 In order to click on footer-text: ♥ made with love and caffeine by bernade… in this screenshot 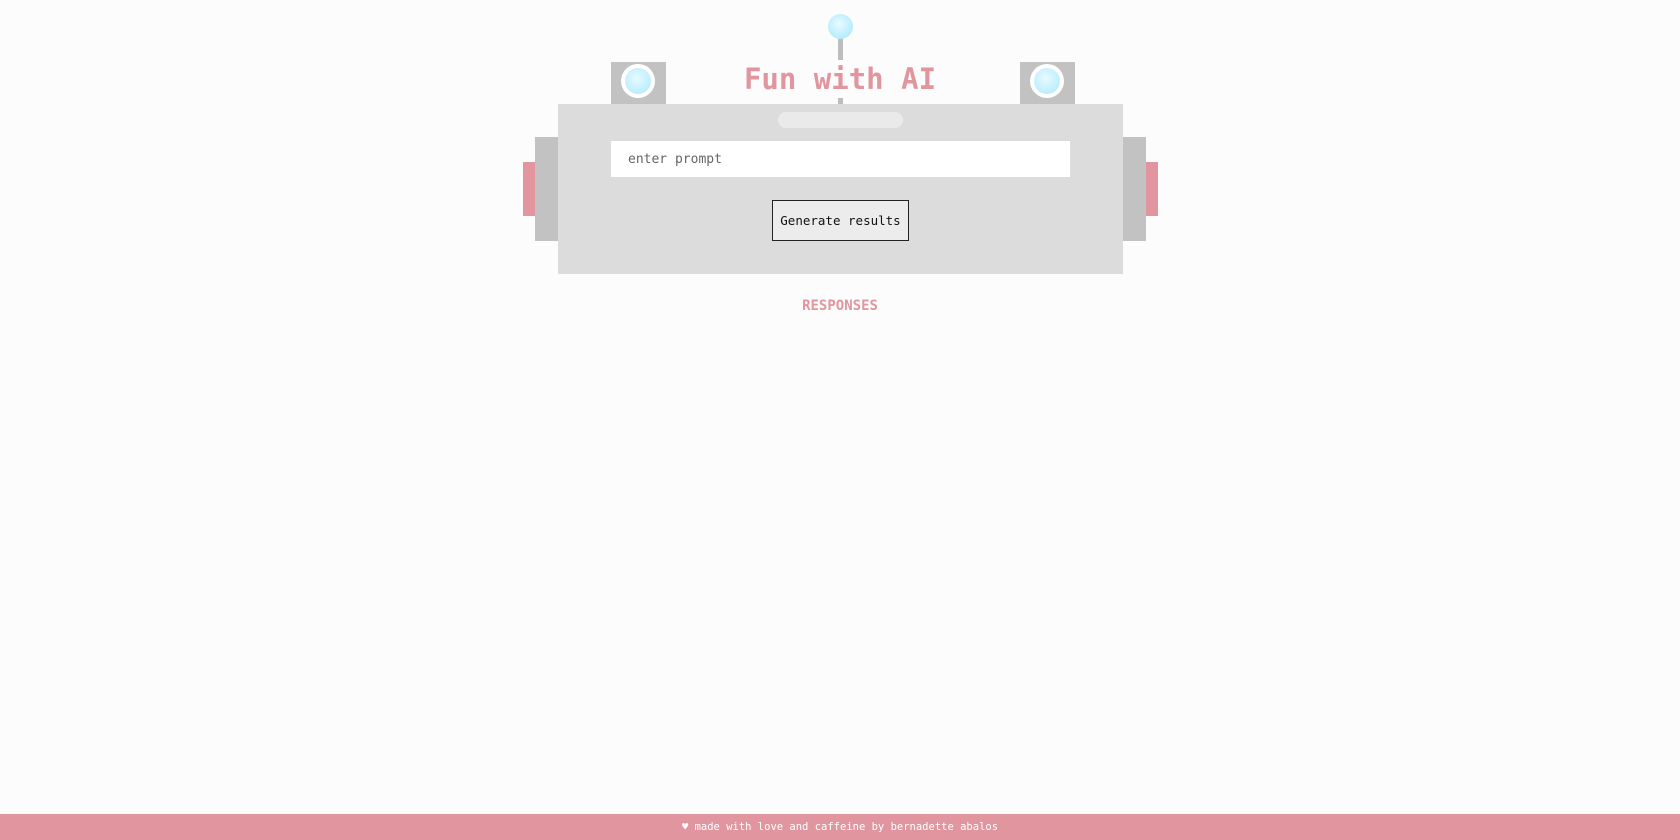, I will do `click(840, 827)`.